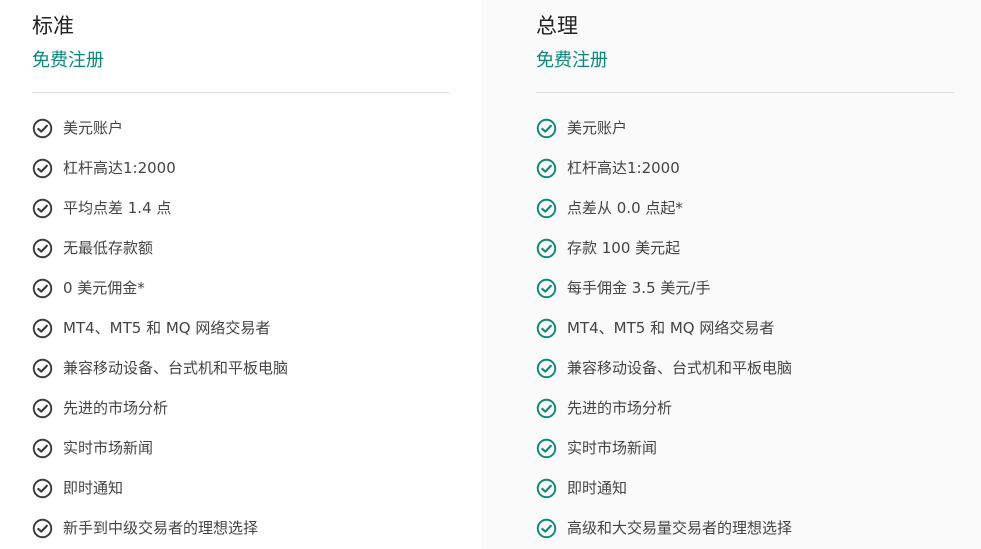 This screenshot has height=549, width=981. Describe the element at coordinates (117, 208) in the screenshot. I see `feature-text: 平均点差 1.4 点` at that location.